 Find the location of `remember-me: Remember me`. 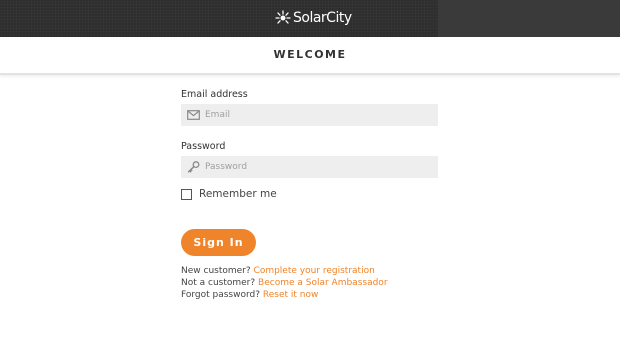

remember-me: Remember me is located at coordinates (229, 194).